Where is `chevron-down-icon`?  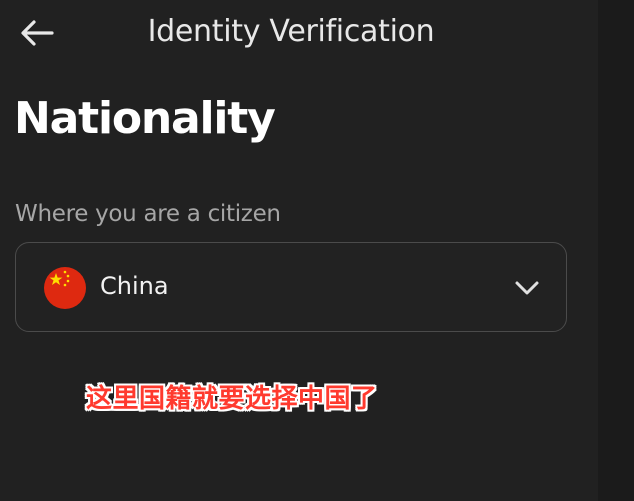
chevron-down-icon is located at coordinates (527, 288).